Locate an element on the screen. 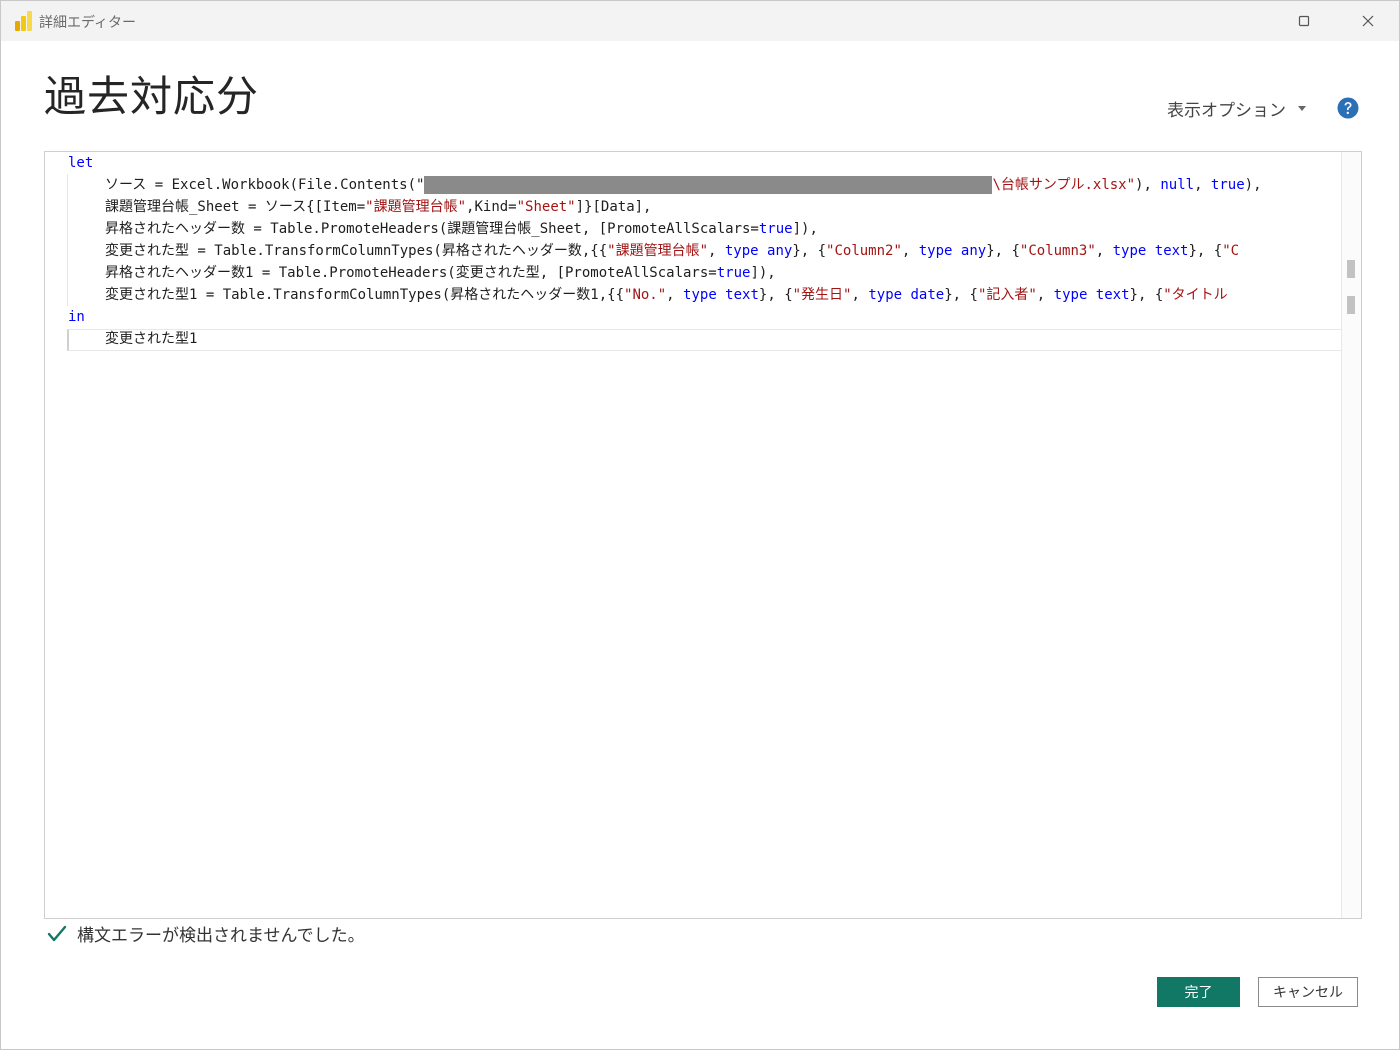  minimize-button is located at coordinates (1236, 21).